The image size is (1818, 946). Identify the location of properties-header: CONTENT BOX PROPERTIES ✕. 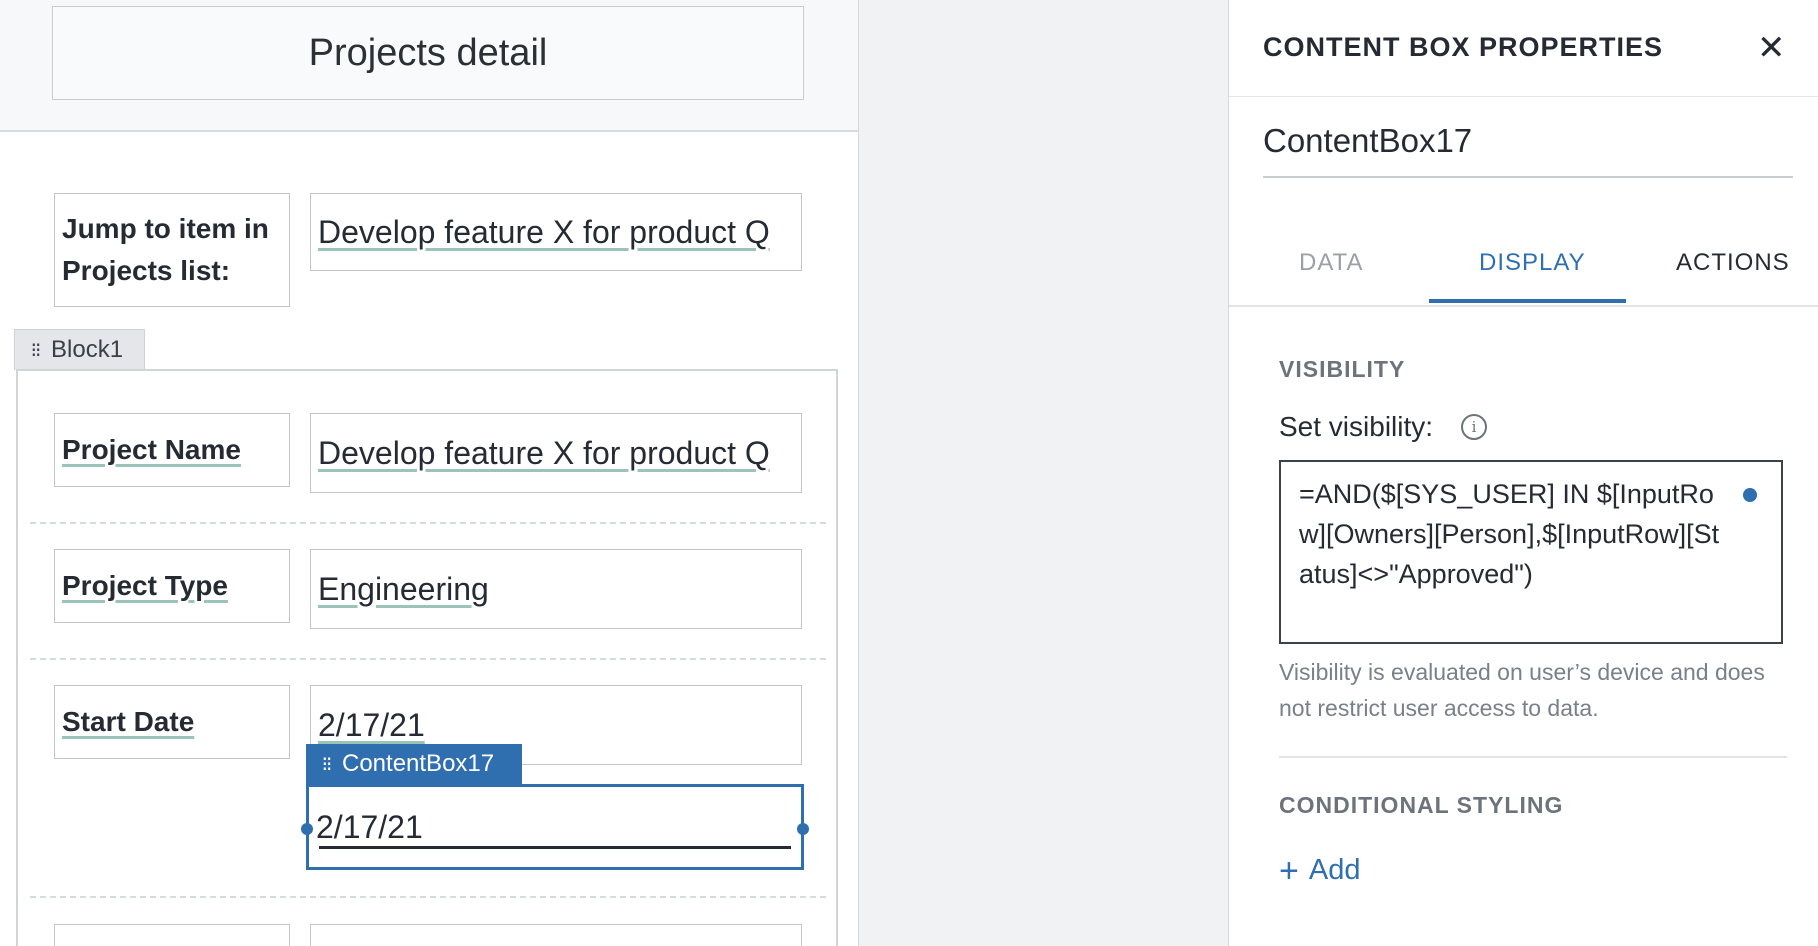
(1523, 48).